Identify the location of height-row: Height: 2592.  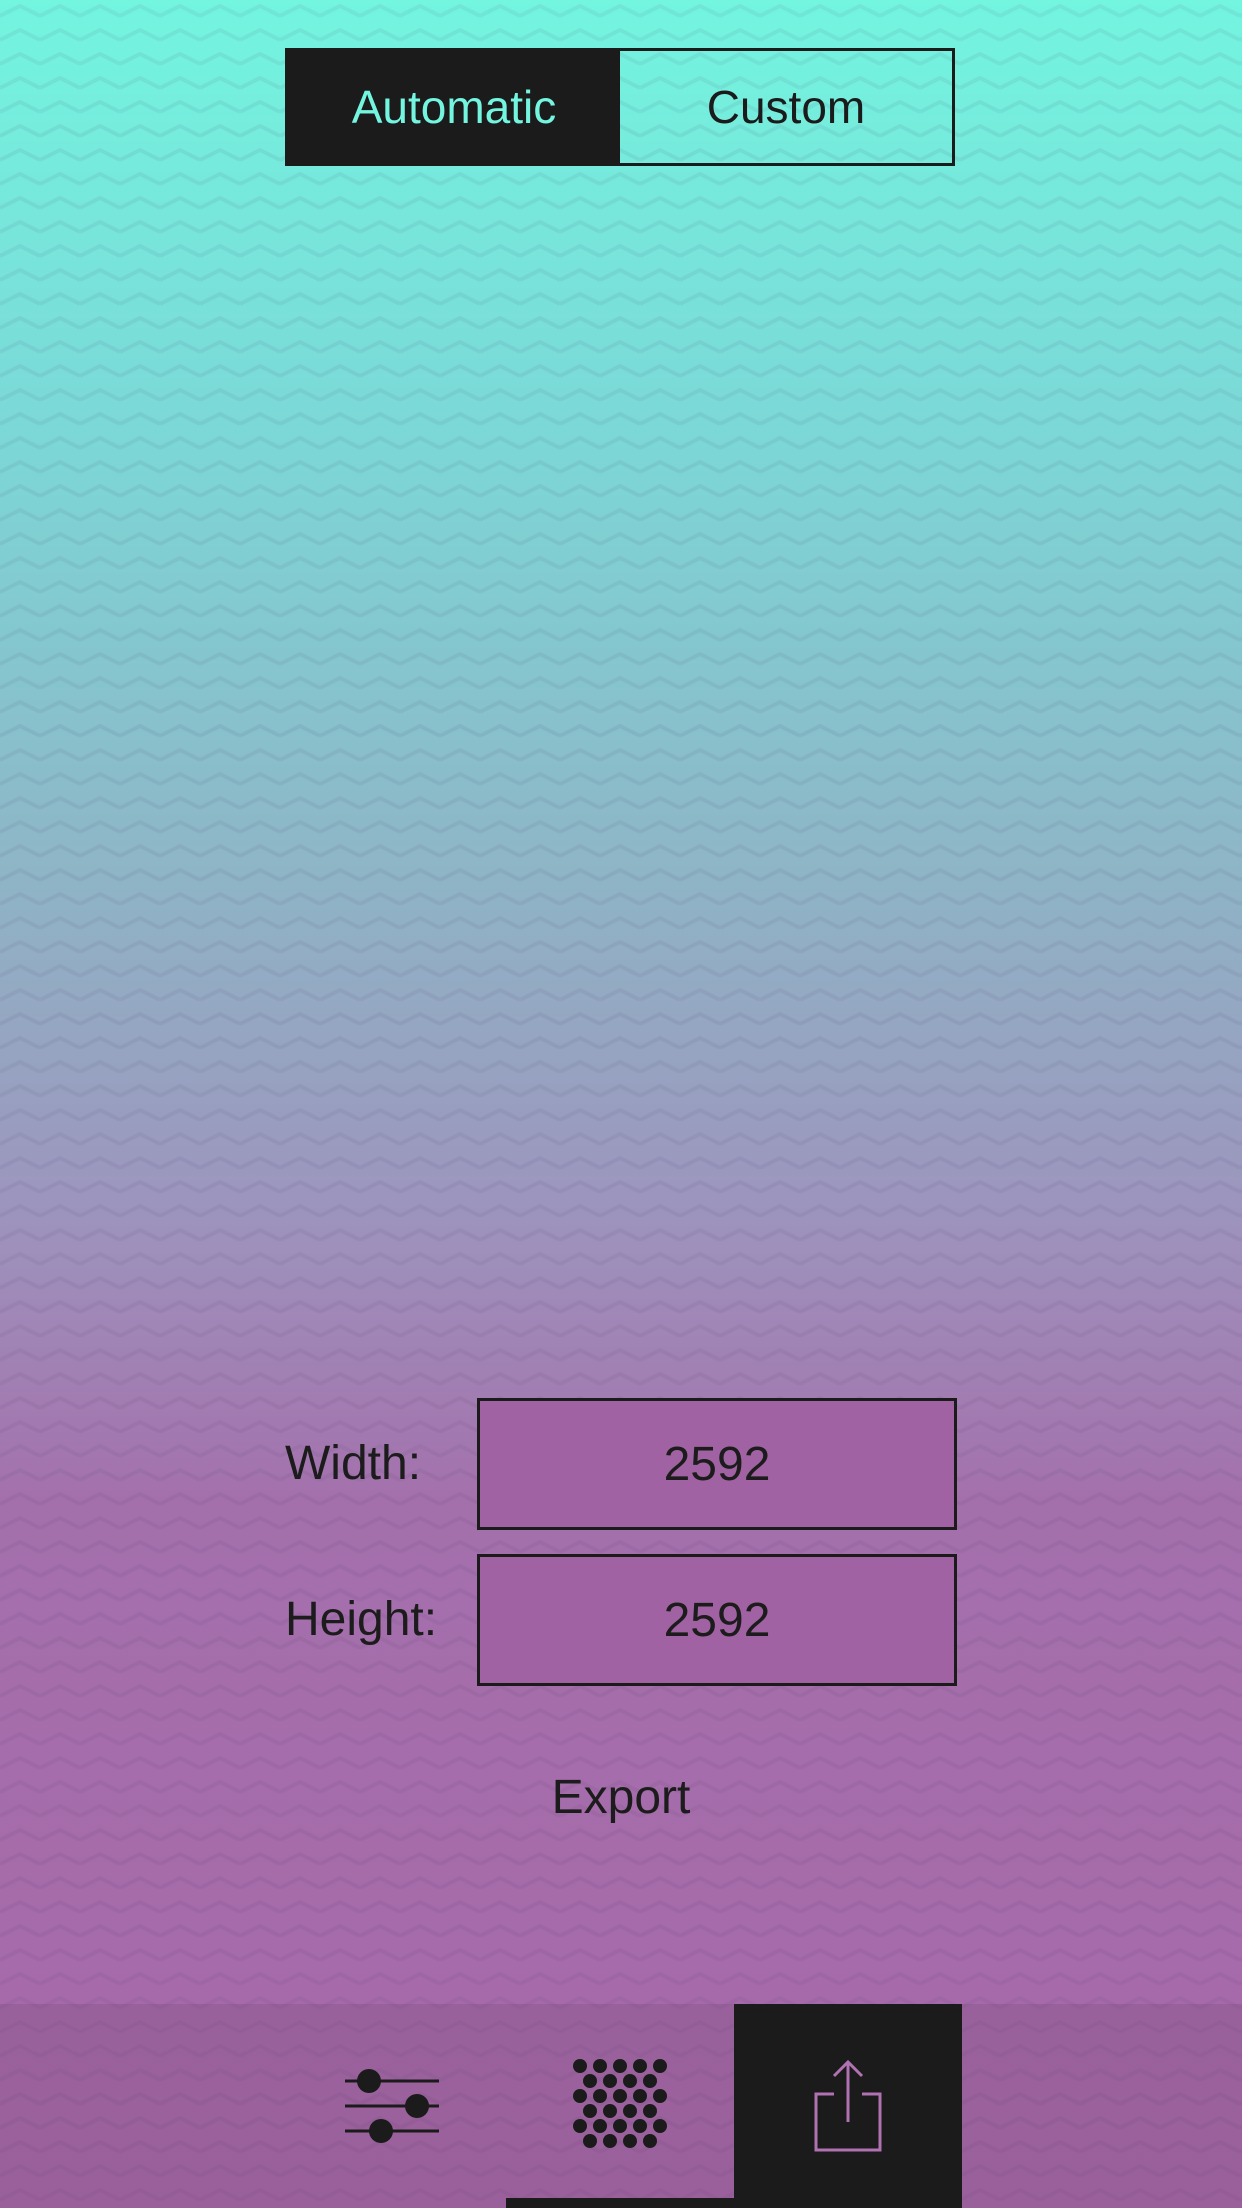
(621, 1620).